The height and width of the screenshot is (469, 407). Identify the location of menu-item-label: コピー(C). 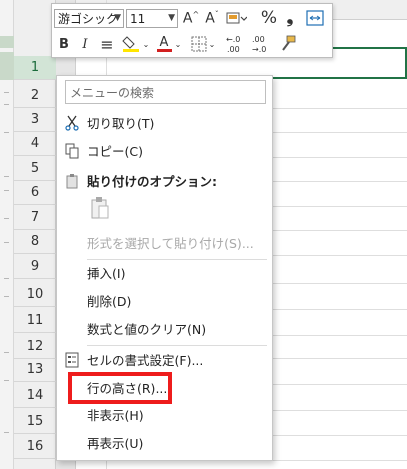
(115, 151).